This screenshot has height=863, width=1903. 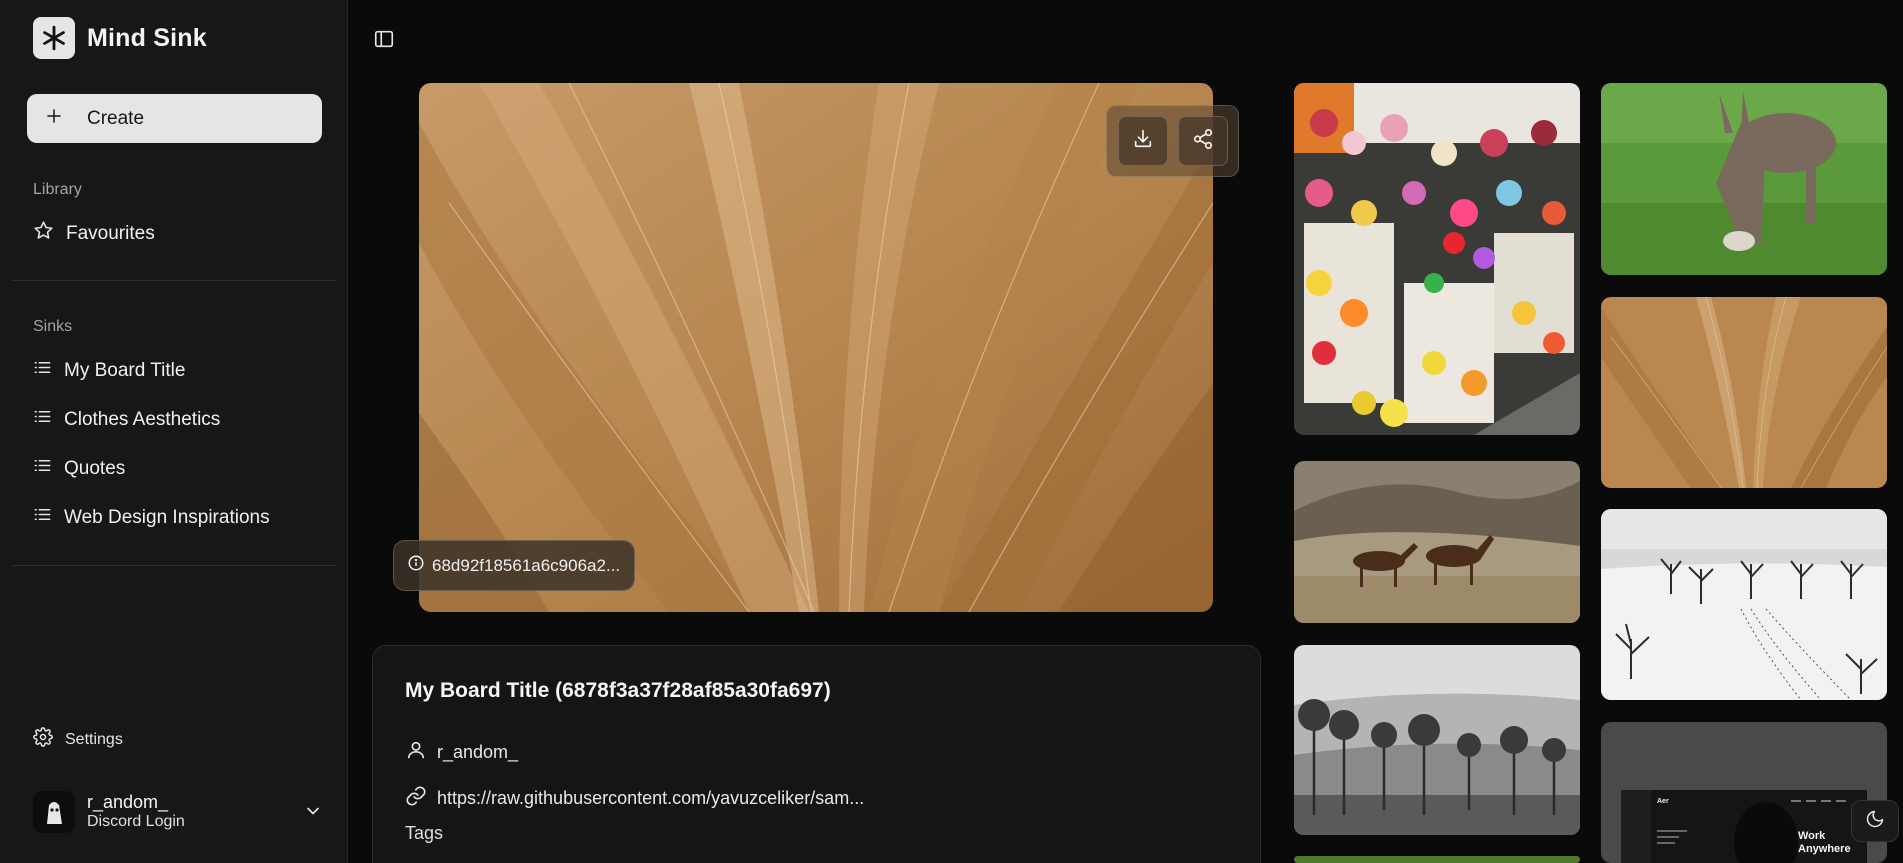 What do you see at coordinates (1824, 849) in the screenshot?
I see `mock-site-headline-2: Anywhere` at bounding box center [1824, 849].